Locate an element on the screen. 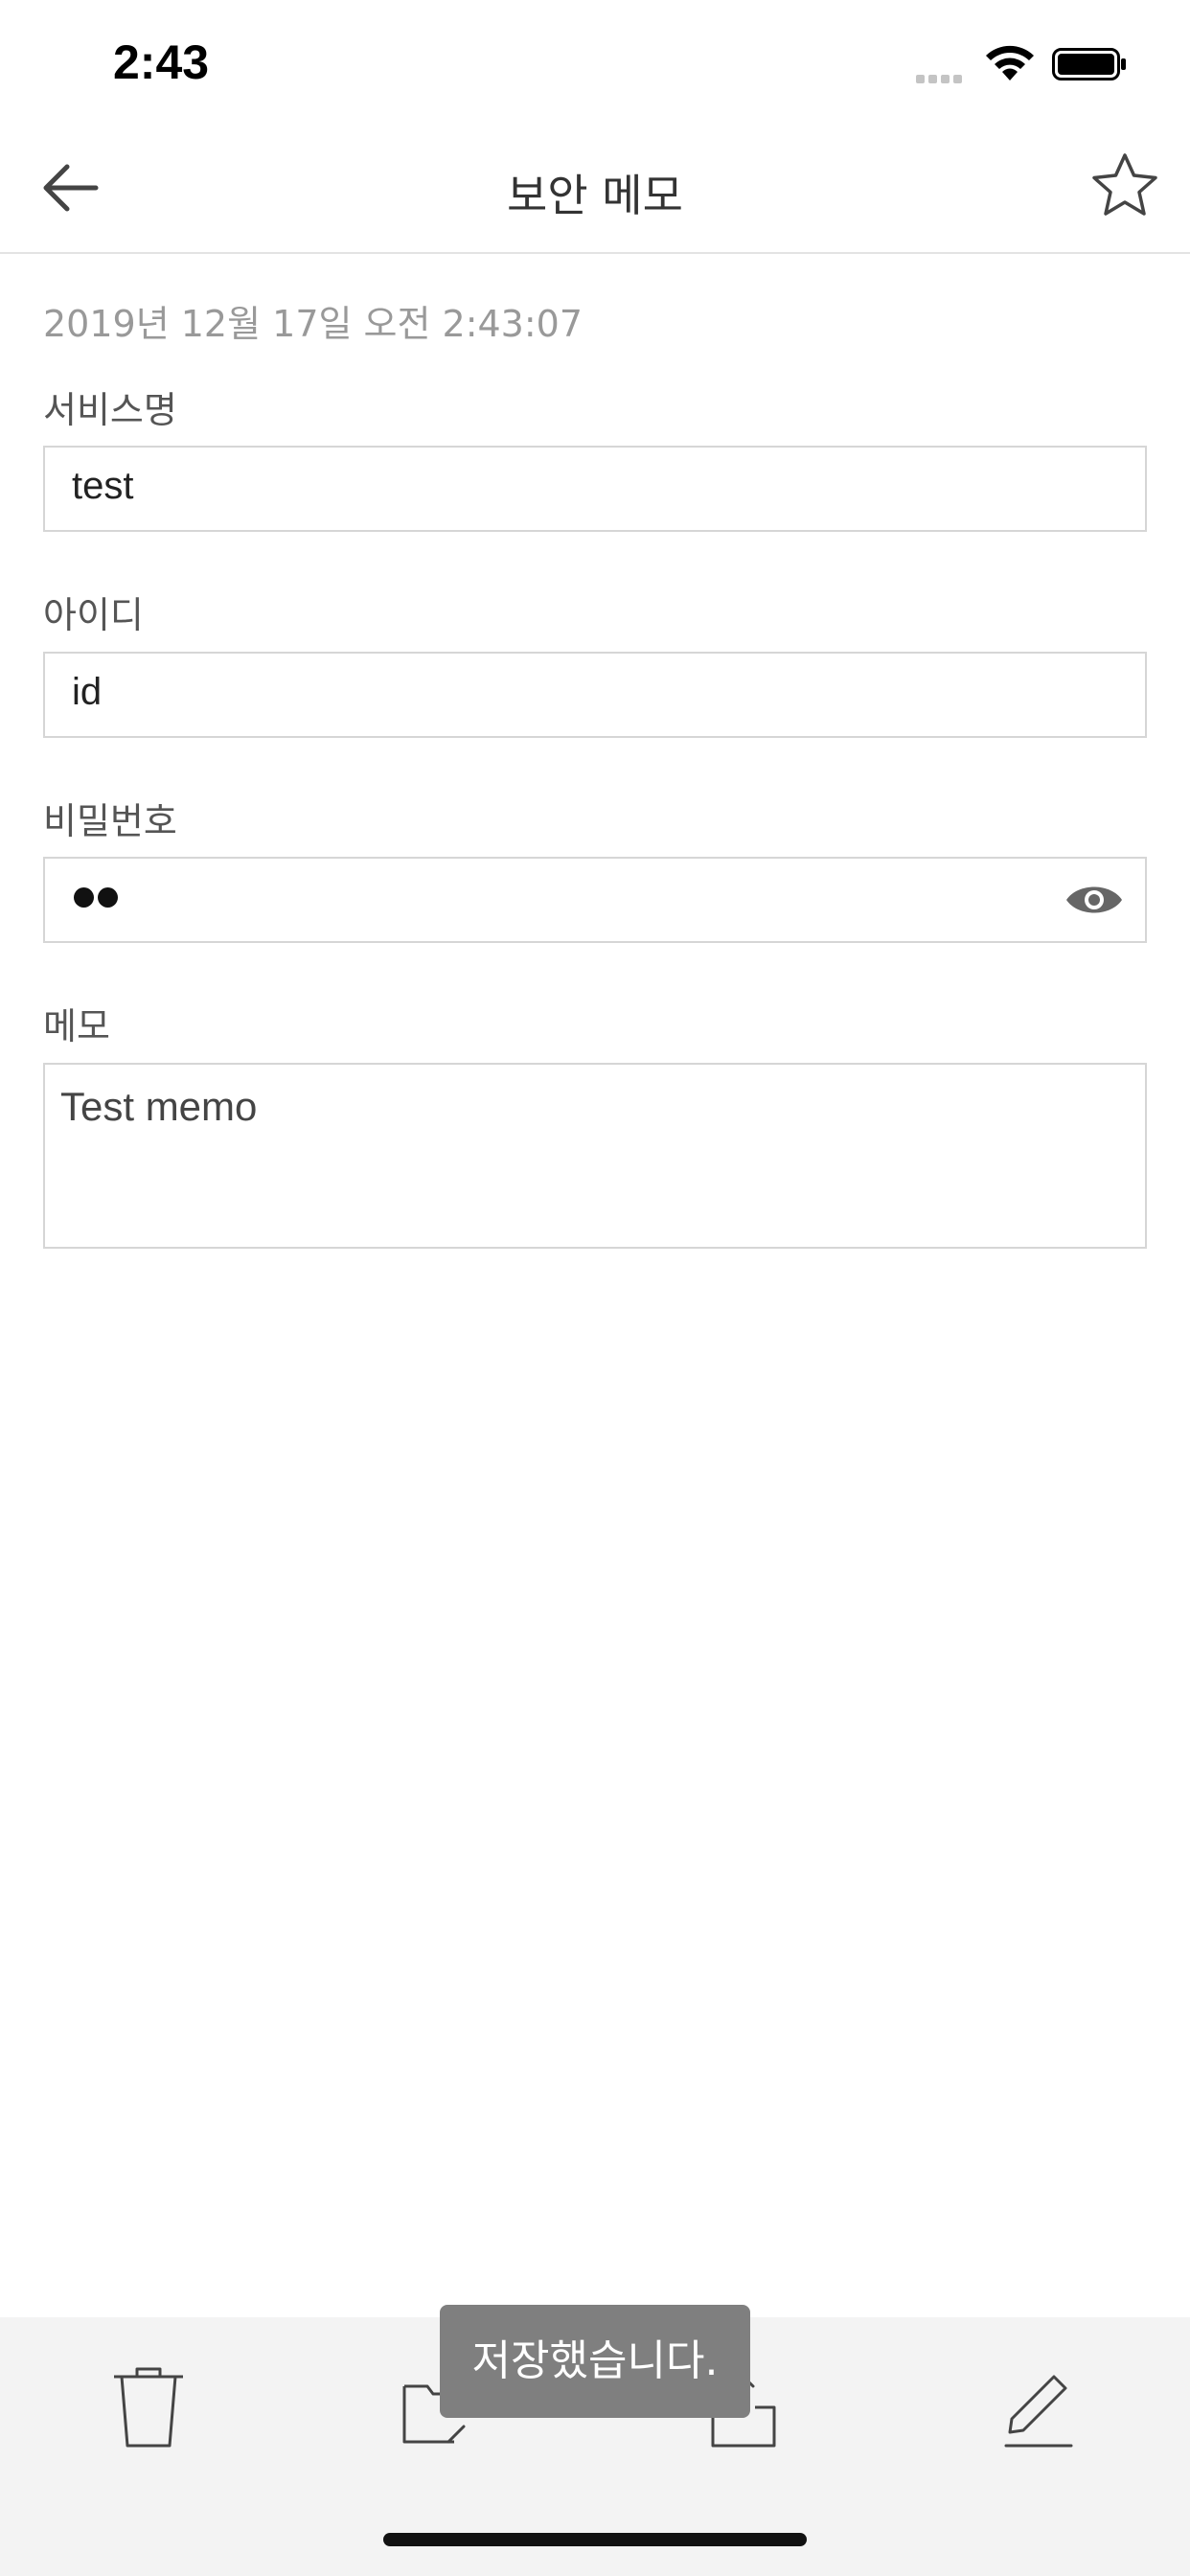  status-bar: 2:43 is located at coordinates (595, 63).